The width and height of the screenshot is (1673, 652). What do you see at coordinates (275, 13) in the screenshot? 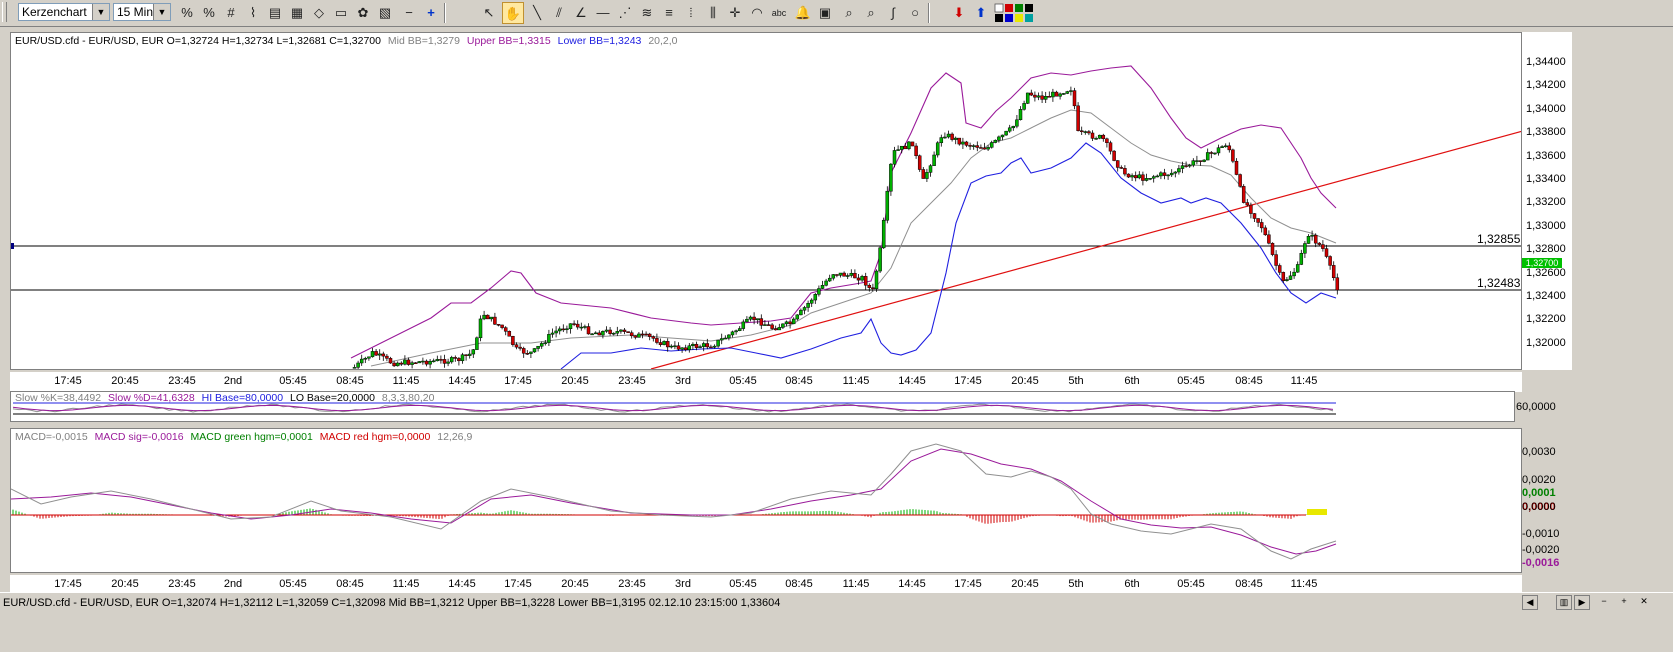
I see `chart-window-icon: ▤` at bounding box center [275, 13].